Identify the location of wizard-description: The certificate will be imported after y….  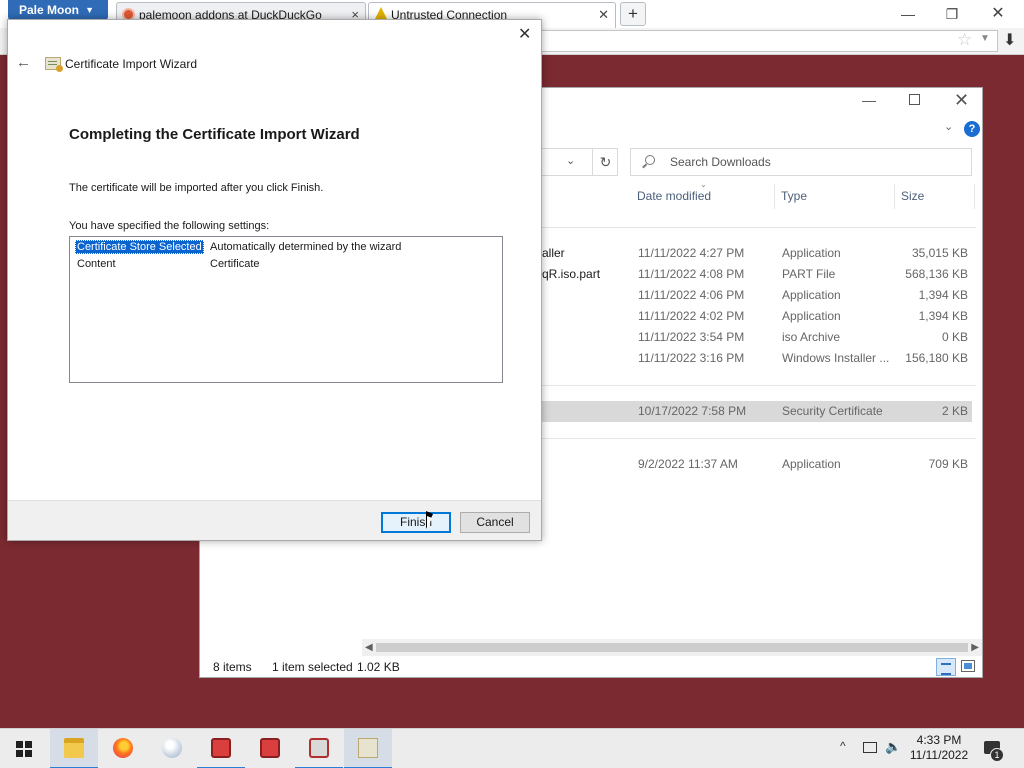
(196, 188).